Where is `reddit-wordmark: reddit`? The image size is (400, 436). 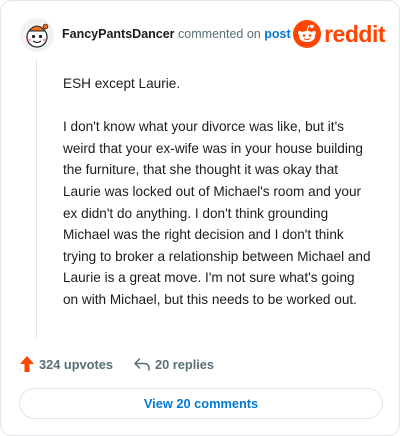 reddit-wordmark: reddit is located at coordinates (354, 34).